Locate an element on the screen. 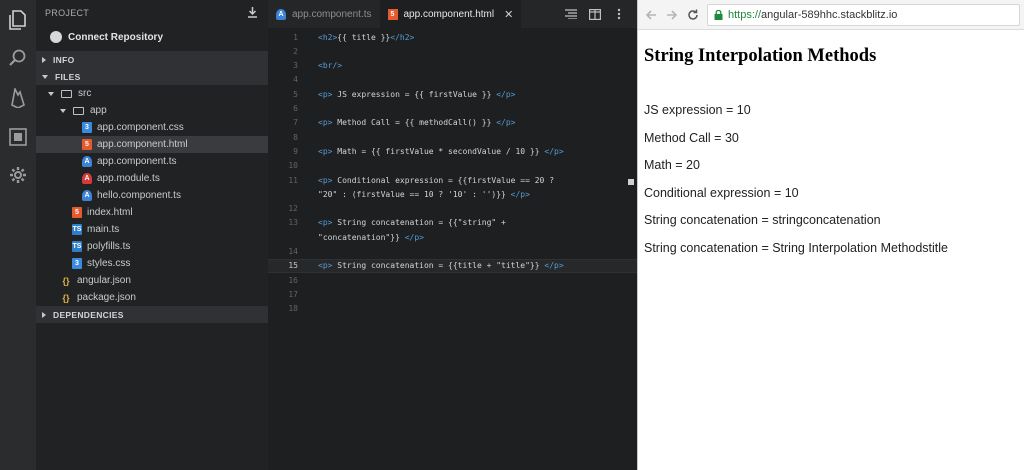 This screenshot has height=470, width=1024. code-line: "concatenation"}} </p> is located at coordinates (452, 237).